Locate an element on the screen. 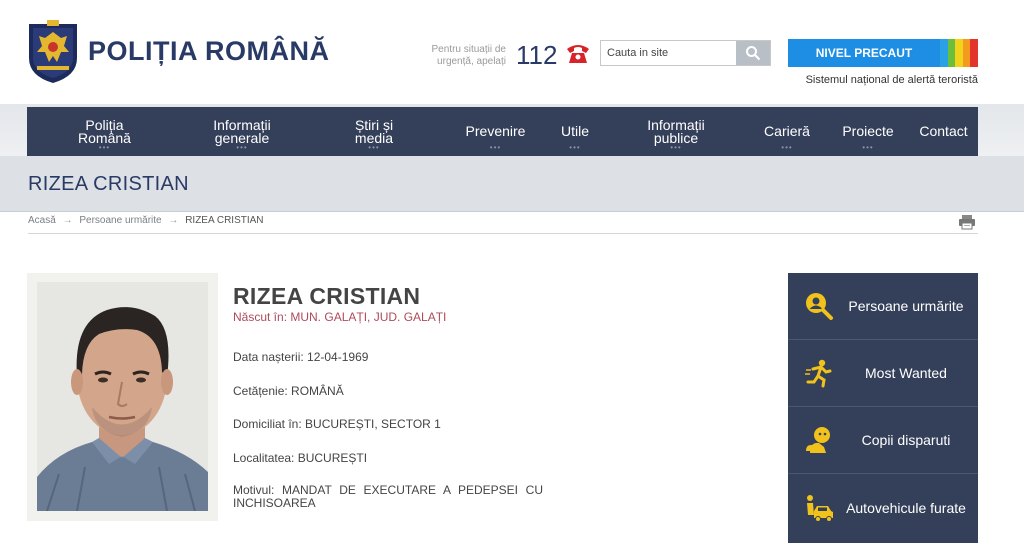 The width and height of the screenshot is (1024, 543). sidebar-item-most-wanted: Most Wanted is located at coordinates (883, 373).